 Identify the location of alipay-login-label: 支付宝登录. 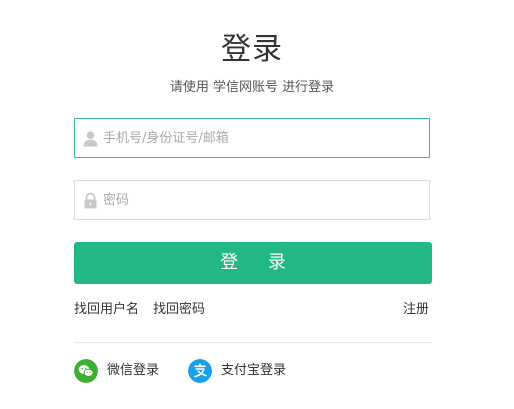
(254, 370).